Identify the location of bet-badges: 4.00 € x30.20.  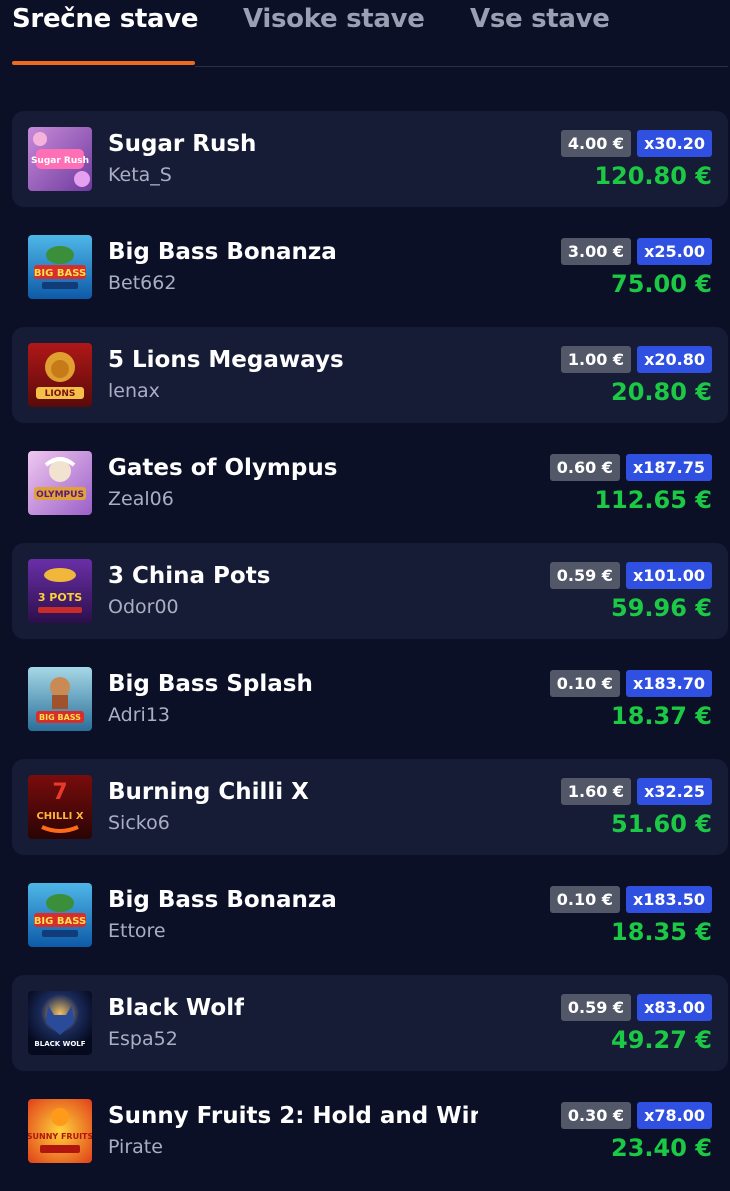
(636, 143).